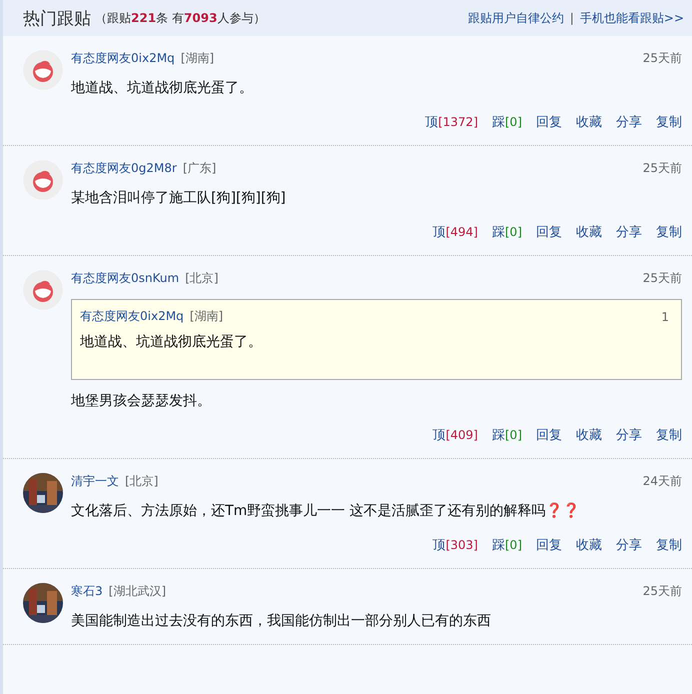 The height and width of the screenshot is (694, 692). Describe the element at coordinates (200, 168) in the screenshot. I see `location-text: [广东]` at that location.